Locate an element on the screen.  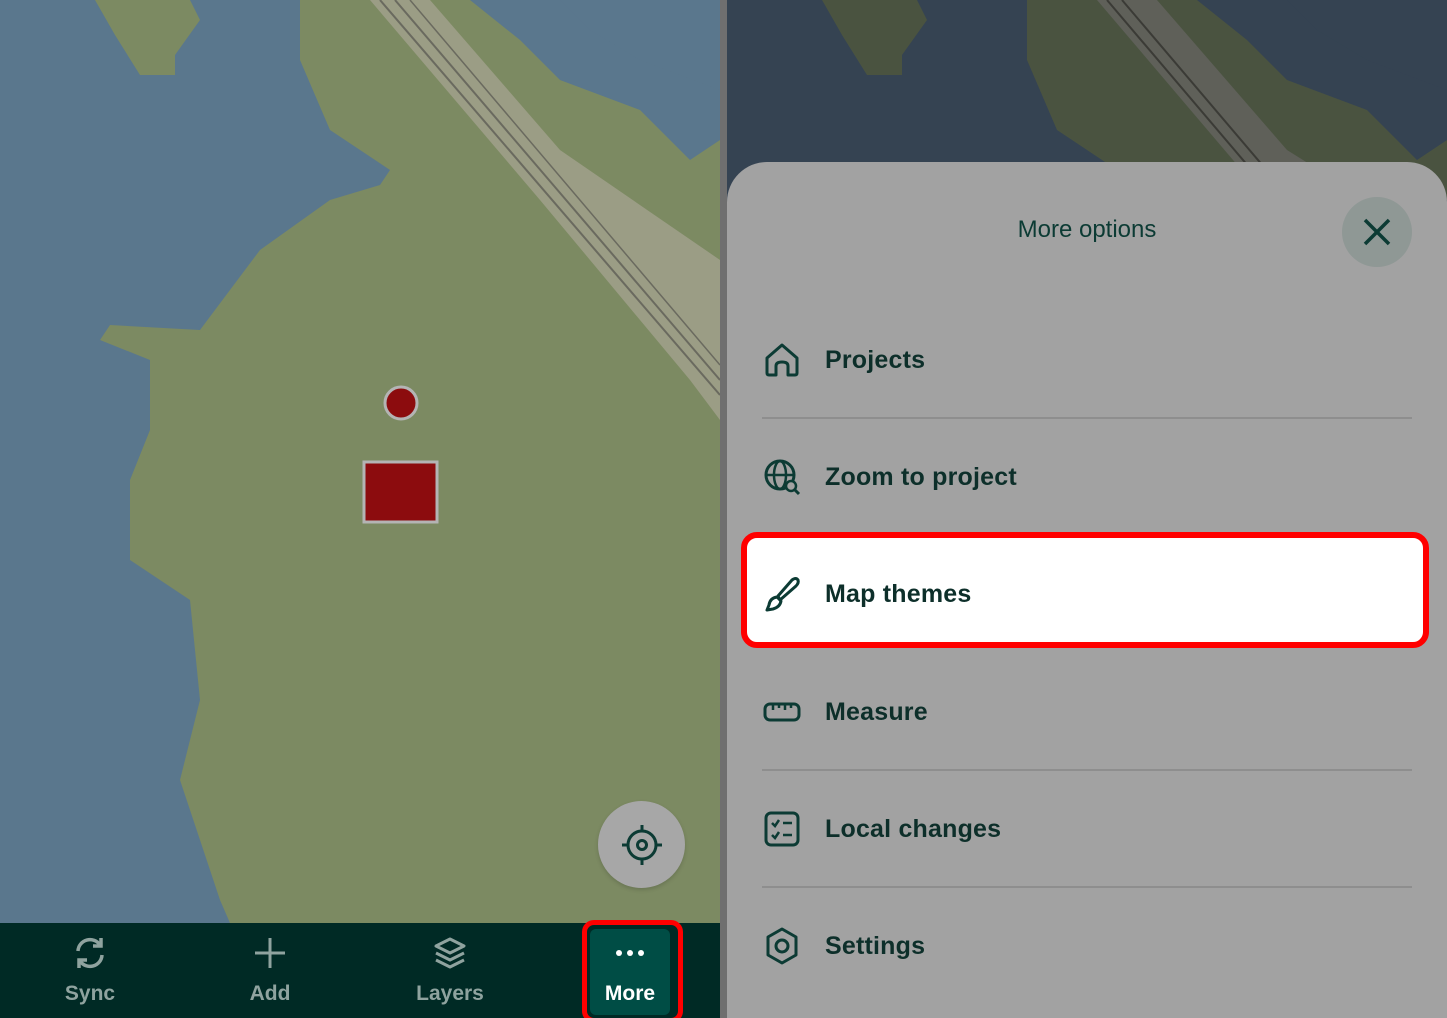
menu-item-label: Zoom to project is located at coordinates (921, 476).